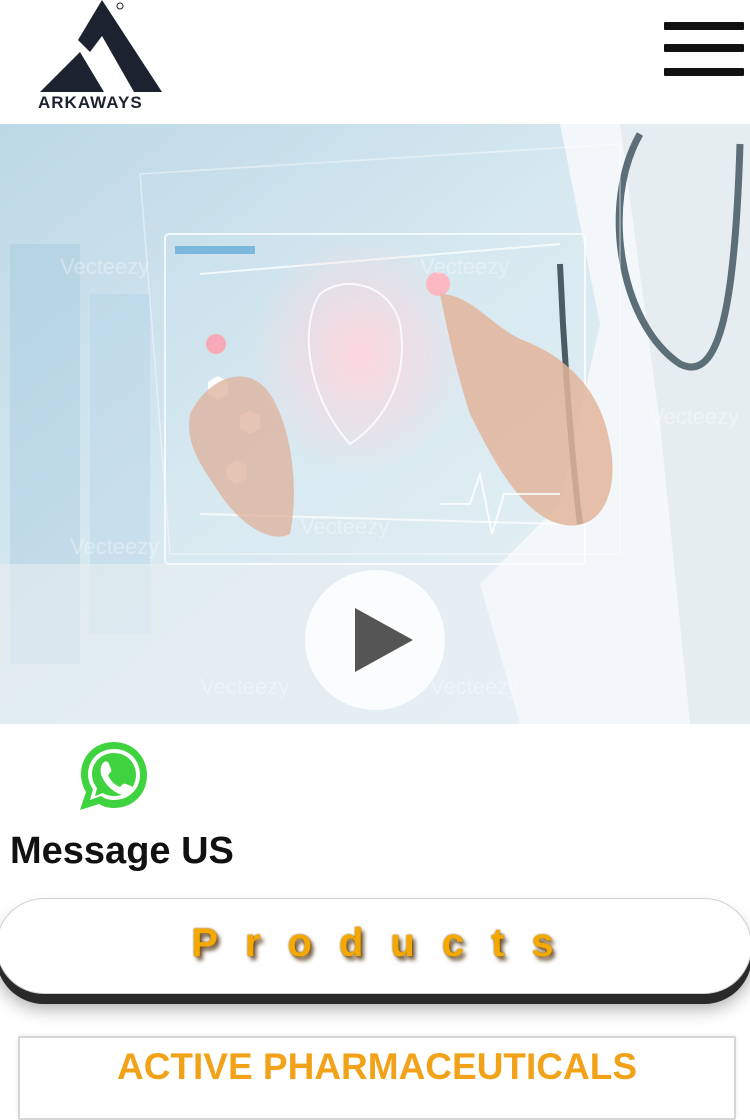  I want to click on products-button: Products, so click(375, 946).